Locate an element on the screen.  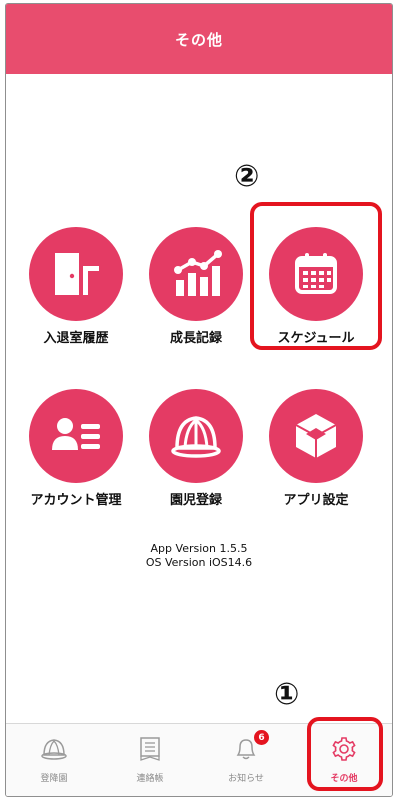
menu-label-growth-record: 成長記録 is located at coordinates (195, 338).